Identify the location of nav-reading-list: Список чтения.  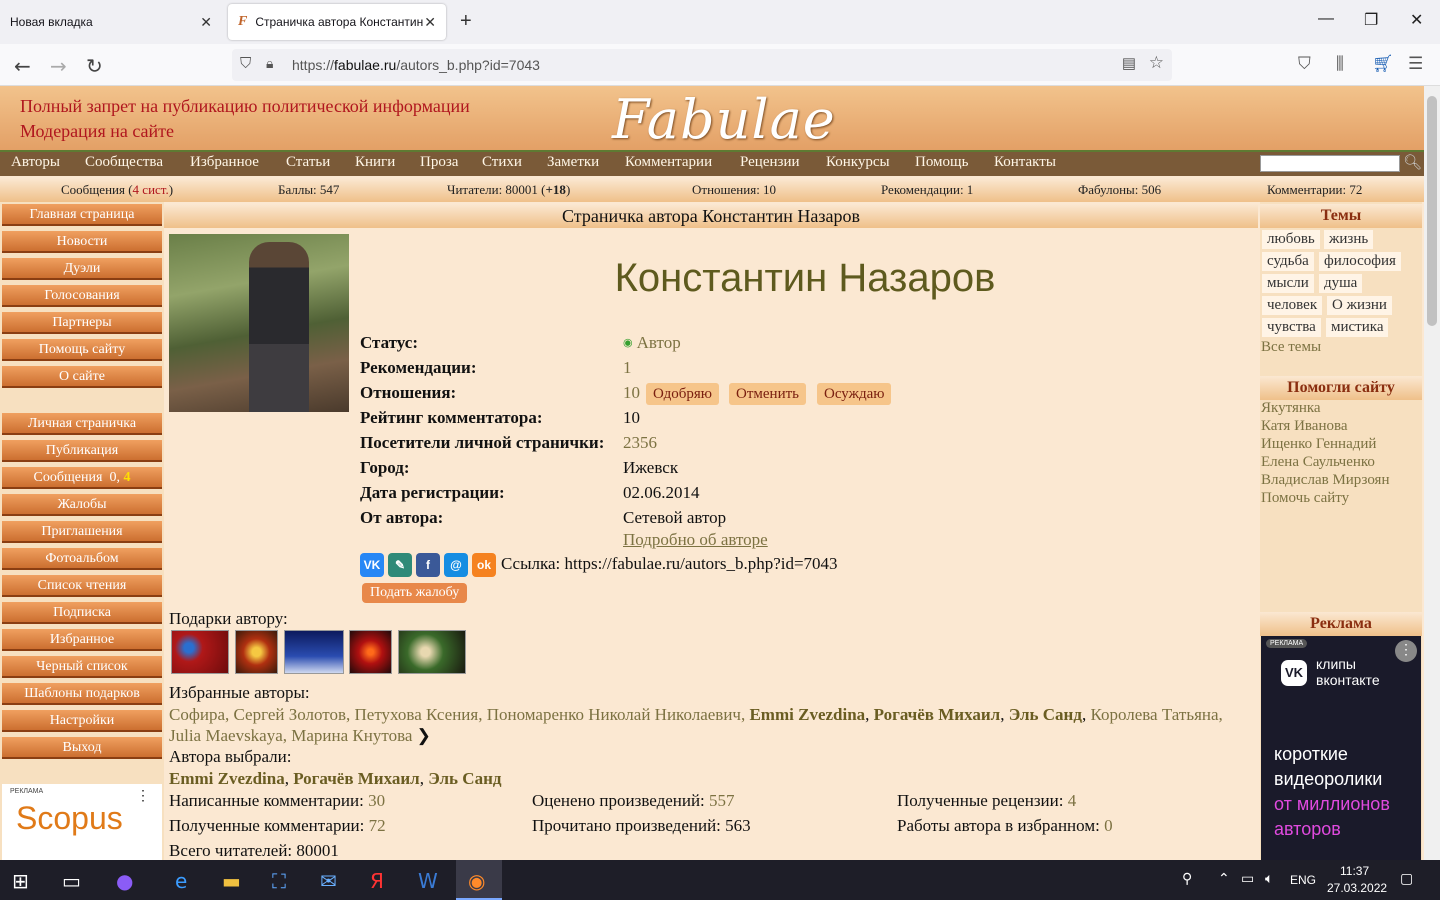
(82, 586).